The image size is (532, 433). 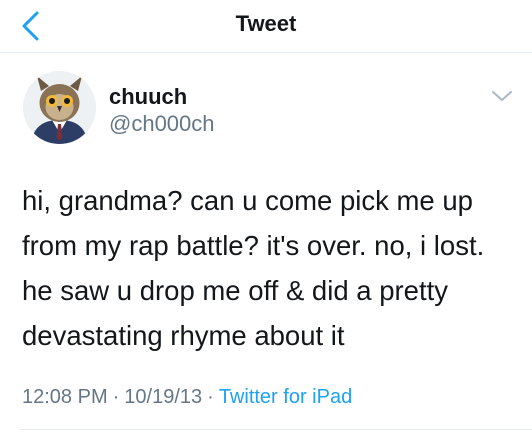 I want to click on tweet-metadata: 12:08 PM · 10/19/13 · Twitter for iPad, so click(x=187, y=397).